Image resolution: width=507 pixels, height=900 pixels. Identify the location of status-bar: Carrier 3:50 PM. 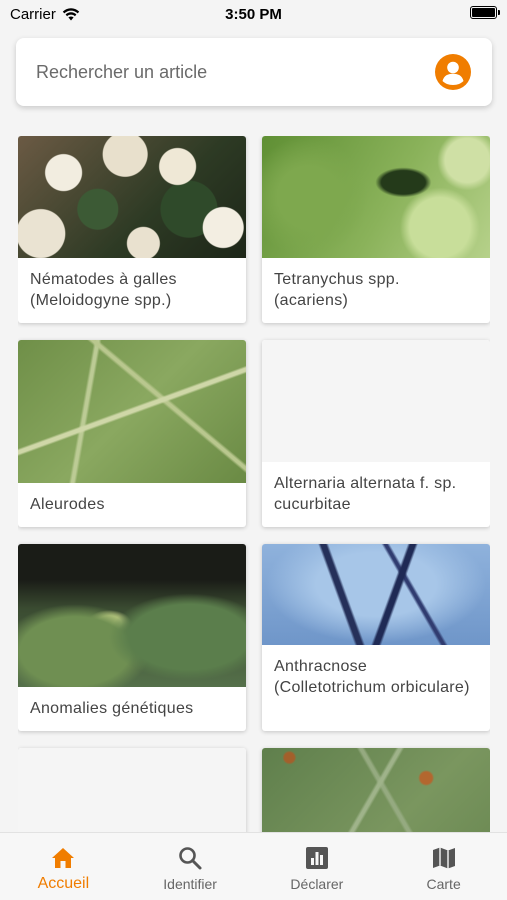
(253, 15).